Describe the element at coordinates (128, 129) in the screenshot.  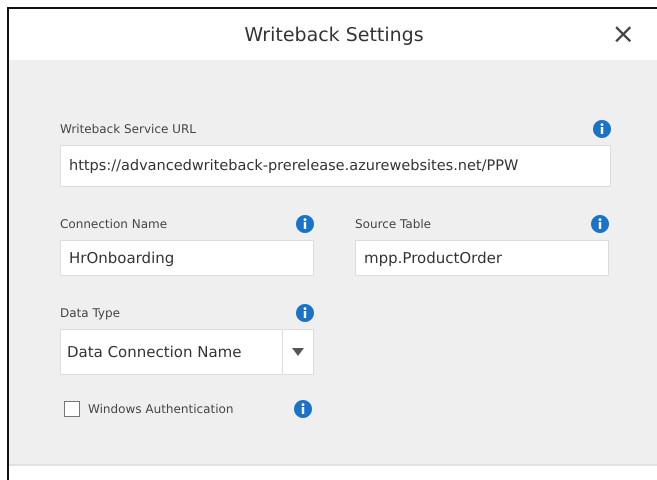
I see `field-label: Writeback Service URL` at that location.